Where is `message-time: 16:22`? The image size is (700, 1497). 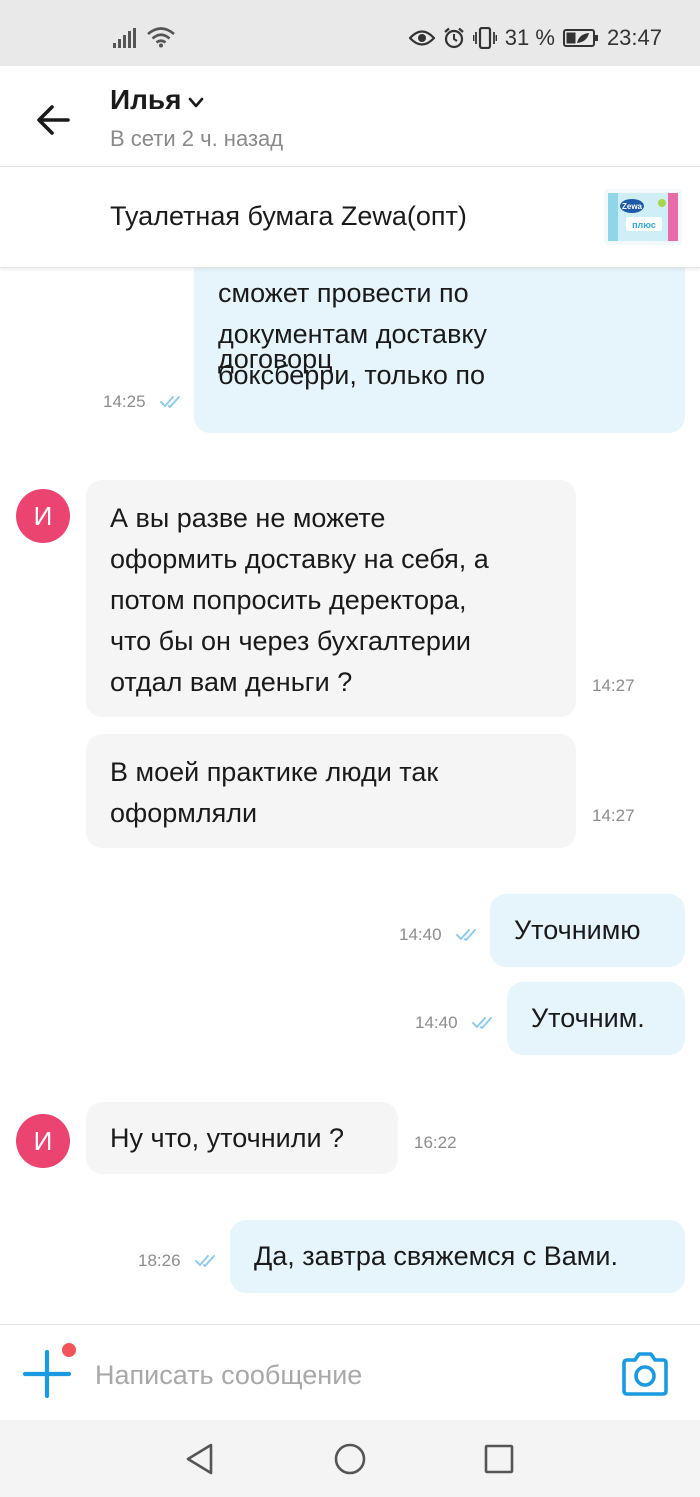
message-time: 16:22 is located at coordinates (435, 1142).